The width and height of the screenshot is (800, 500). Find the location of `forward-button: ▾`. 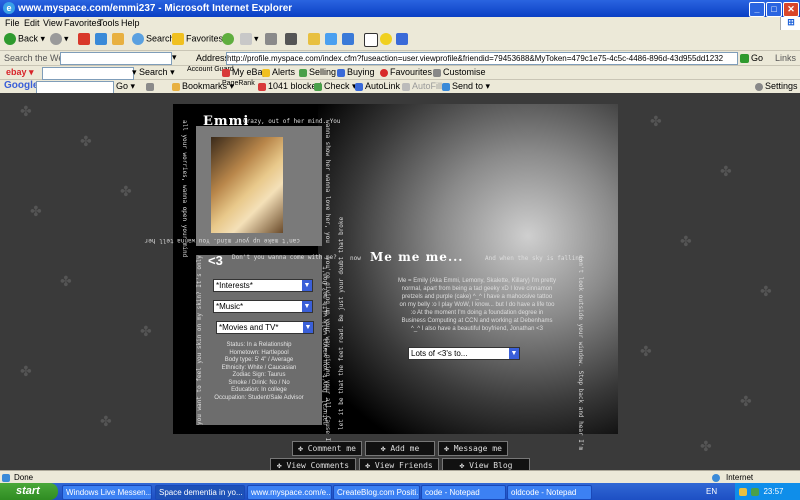

forward-button: ▾ is located at coordinates (59, 39).